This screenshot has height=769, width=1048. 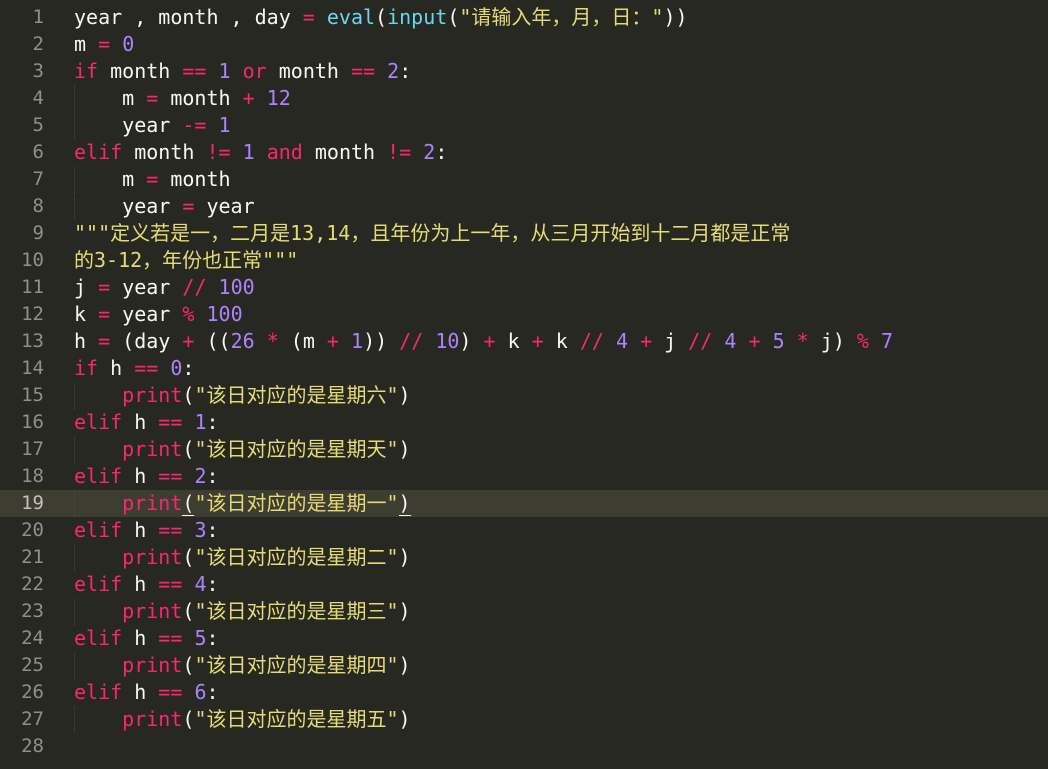 I want to click on code-text: print("该日对应的是星期六"), so click(x=242, y=395).